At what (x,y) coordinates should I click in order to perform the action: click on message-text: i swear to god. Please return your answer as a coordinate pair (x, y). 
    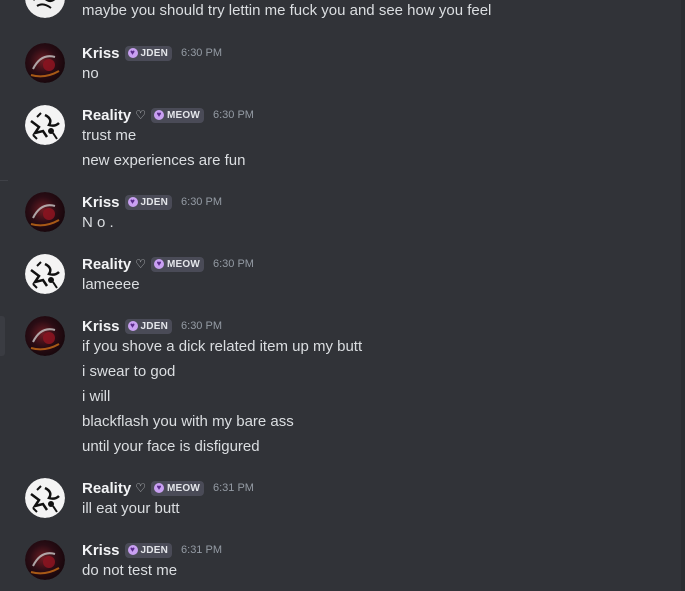
    Looking at the image, I should click on (129, 371).